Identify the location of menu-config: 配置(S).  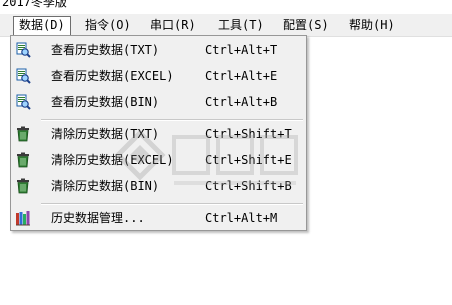
(306, 25).